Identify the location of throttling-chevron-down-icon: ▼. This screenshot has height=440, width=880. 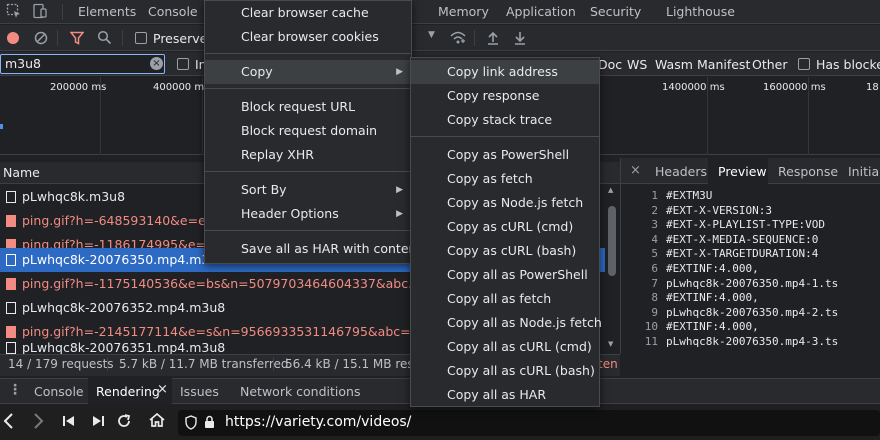
(431, 35).